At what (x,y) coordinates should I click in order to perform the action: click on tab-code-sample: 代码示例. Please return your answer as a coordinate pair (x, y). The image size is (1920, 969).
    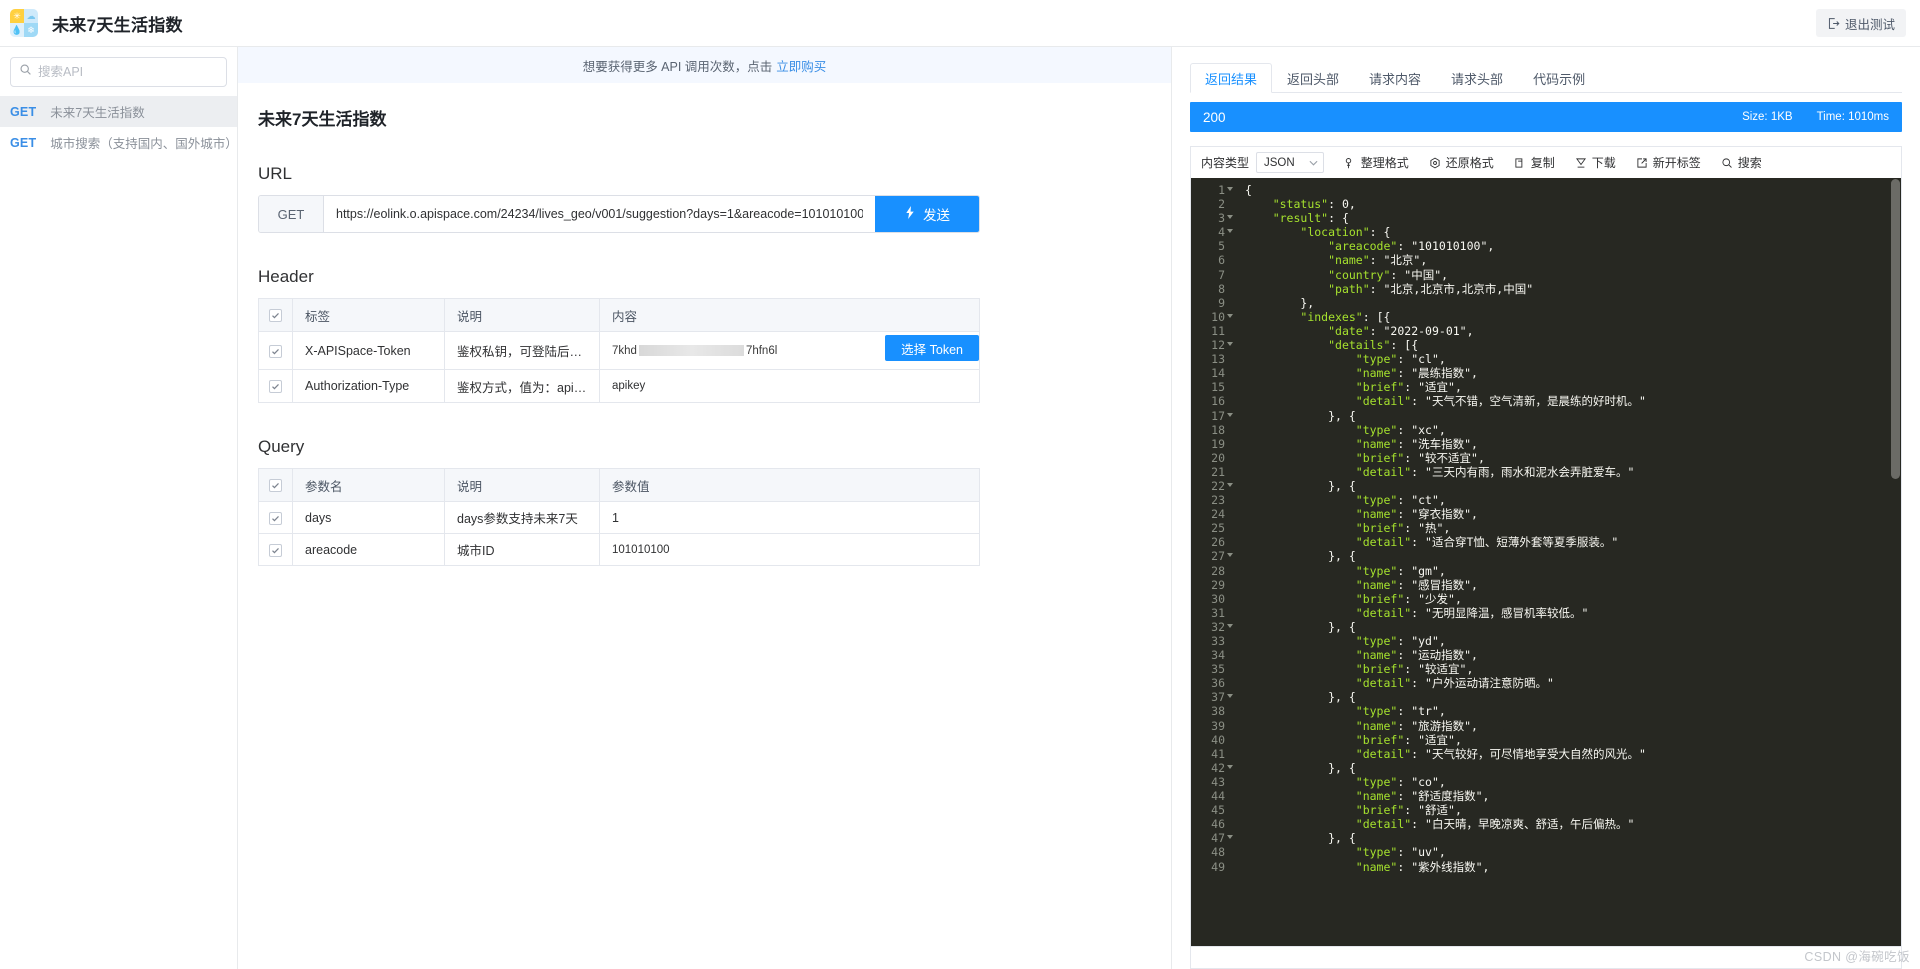
    Looking at the image, I should click on (1559, 78).